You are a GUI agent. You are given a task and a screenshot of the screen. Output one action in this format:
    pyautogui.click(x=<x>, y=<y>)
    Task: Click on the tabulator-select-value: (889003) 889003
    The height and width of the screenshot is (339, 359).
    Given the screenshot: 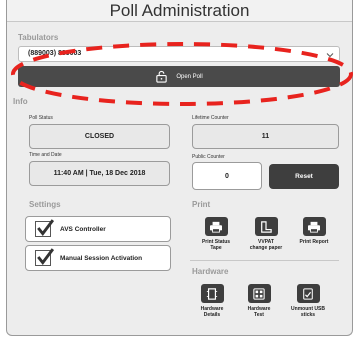 What is the action you would take?
    pyautogui.click(x=55, y=53)
    